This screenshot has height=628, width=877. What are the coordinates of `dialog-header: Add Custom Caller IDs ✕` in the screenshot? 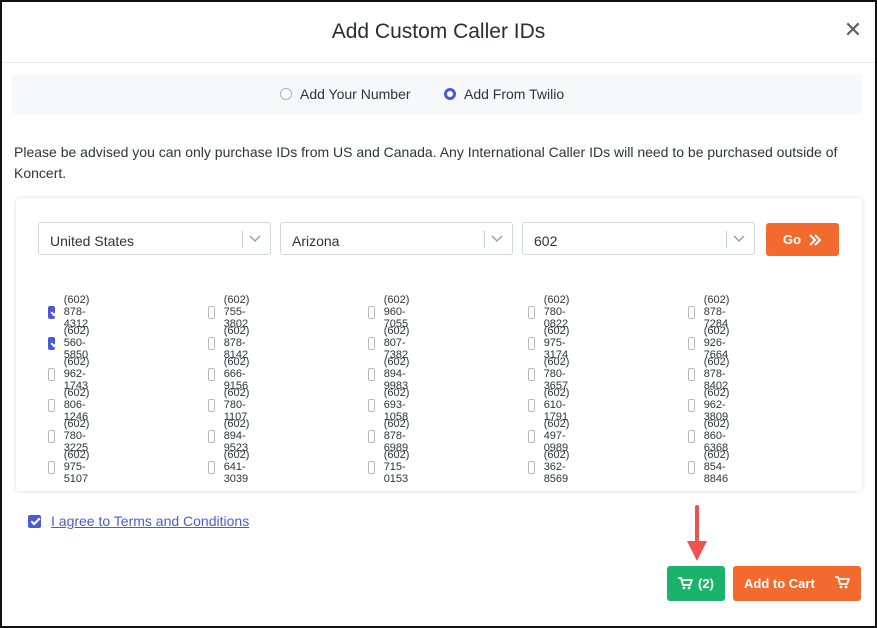 It's located at (438, 32).